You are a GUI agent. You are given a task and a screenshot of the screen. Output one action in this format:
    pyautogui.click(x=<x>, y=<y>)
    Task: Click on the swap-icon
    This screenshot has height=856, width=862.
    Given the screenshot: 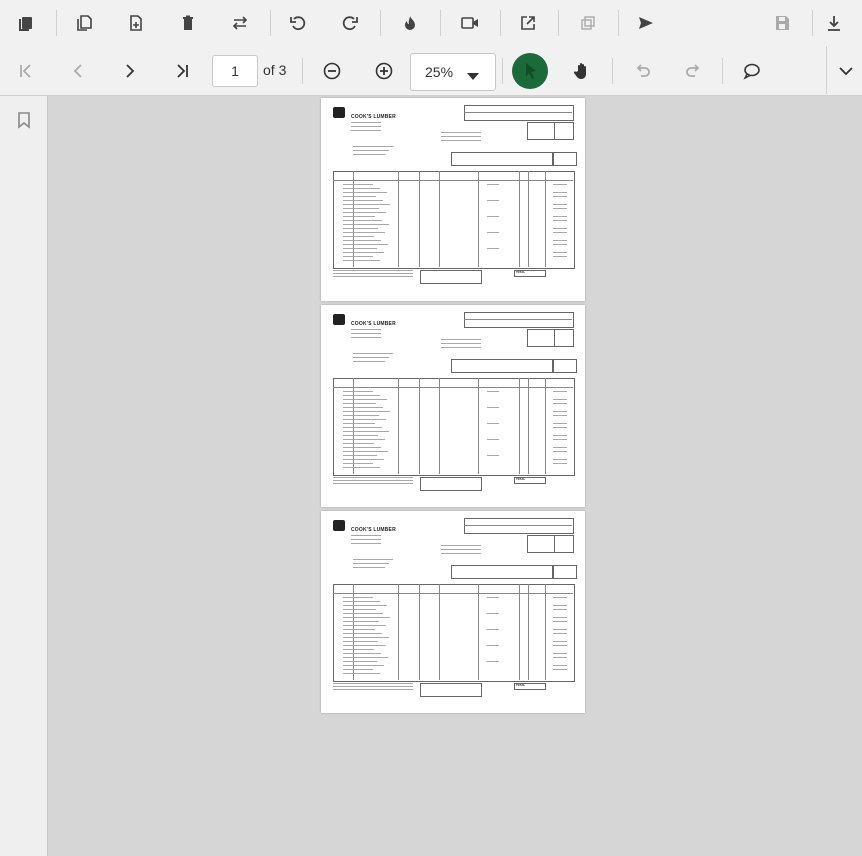 What is the action you would take?
    pyautogui.click(x=240, y=23)
    